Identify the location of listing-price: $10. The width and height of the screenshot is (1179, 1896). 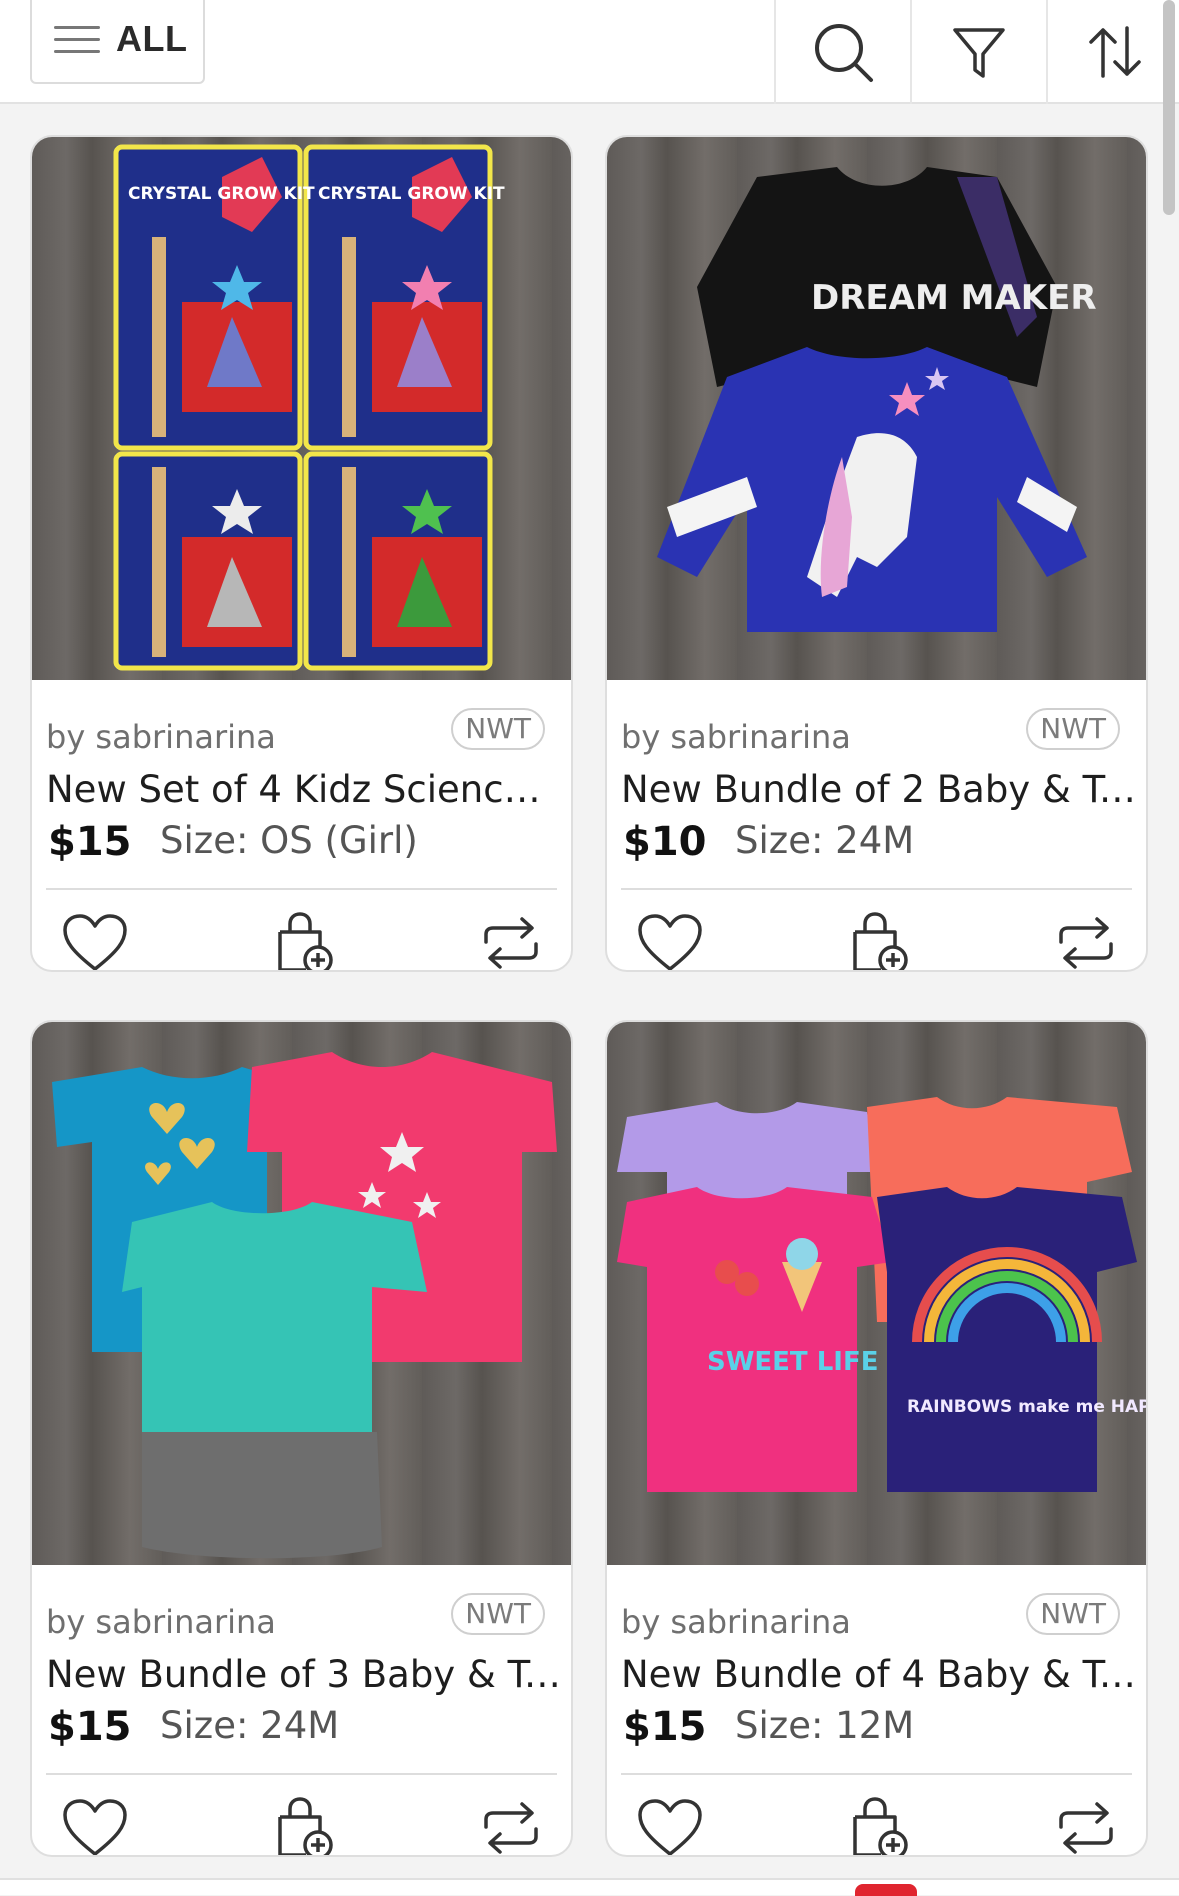
(665, 842).